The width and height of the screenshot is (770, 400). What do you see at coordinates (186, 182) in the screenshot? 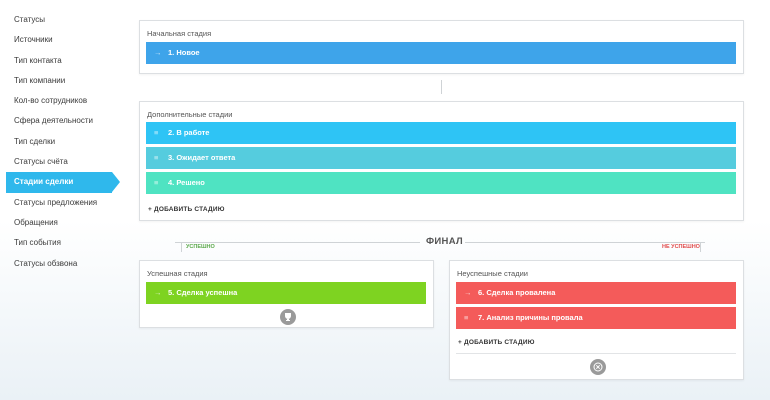
I see `stage-label: 4. Решено` at bounding box center [186, 182].